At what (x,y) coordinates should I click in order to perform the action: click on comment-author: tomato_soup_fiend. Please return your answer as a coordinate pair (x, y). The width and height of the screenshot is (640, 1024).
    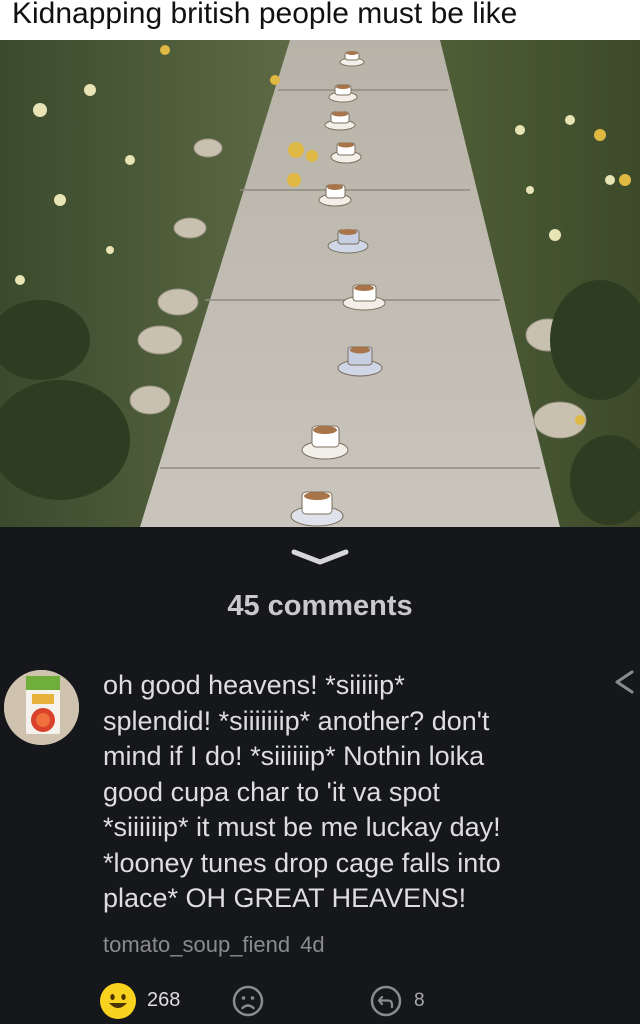
    Looking at the image, I should click on (196, 944).